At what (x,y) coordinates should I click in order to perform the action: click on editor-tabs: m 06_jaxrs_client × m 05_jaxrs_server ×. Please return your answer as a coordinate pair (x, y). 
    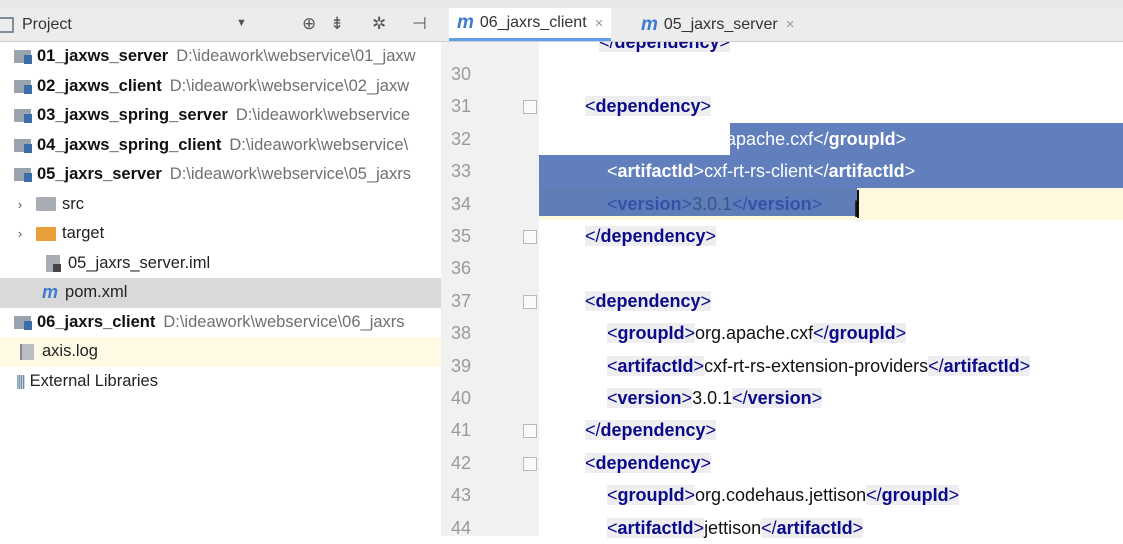
    Looking at the image, I should click on (782, 25).